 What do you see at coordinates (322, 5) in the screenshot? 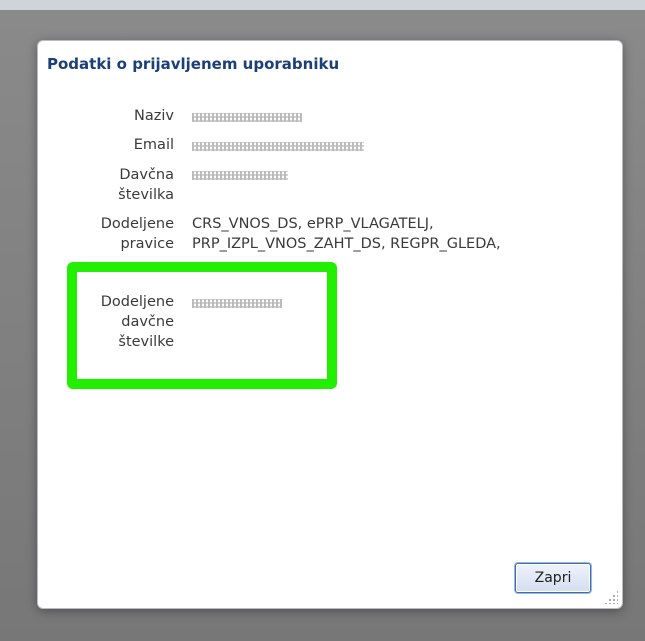
I see `top-edge-strip` at bounding box center [322, 5].